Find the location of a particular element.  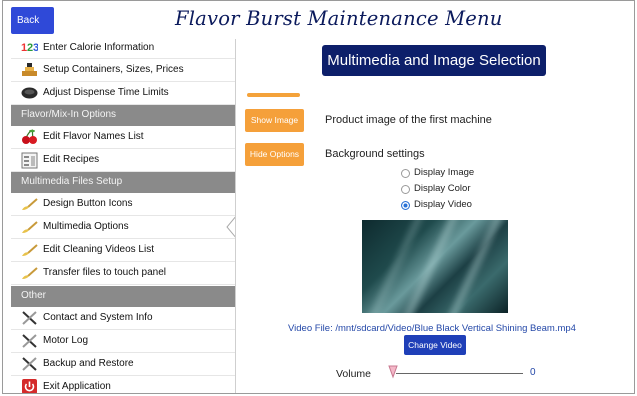

sidebar-item-setup-containers: Setup Containers, Sizes, Prices is located at coordinates (123, 70).